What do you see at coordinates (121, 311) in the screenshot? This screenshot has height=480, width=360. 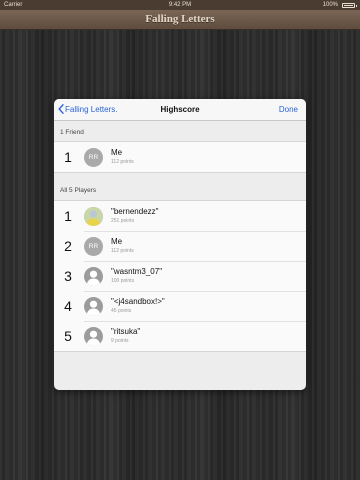 I see `player-points: 45 points` at bounding box center [121, 311].